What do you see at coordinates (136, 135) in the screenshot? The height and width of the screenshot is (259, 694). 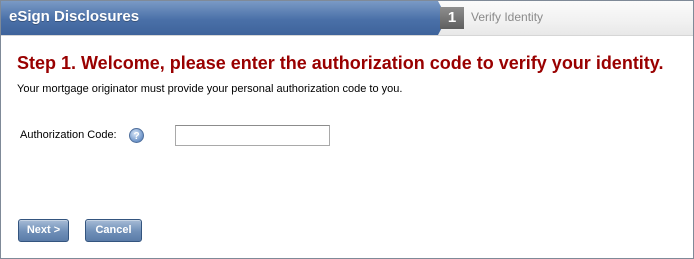 I see `help-question-icon: ?` at bounding box center [136, 135].